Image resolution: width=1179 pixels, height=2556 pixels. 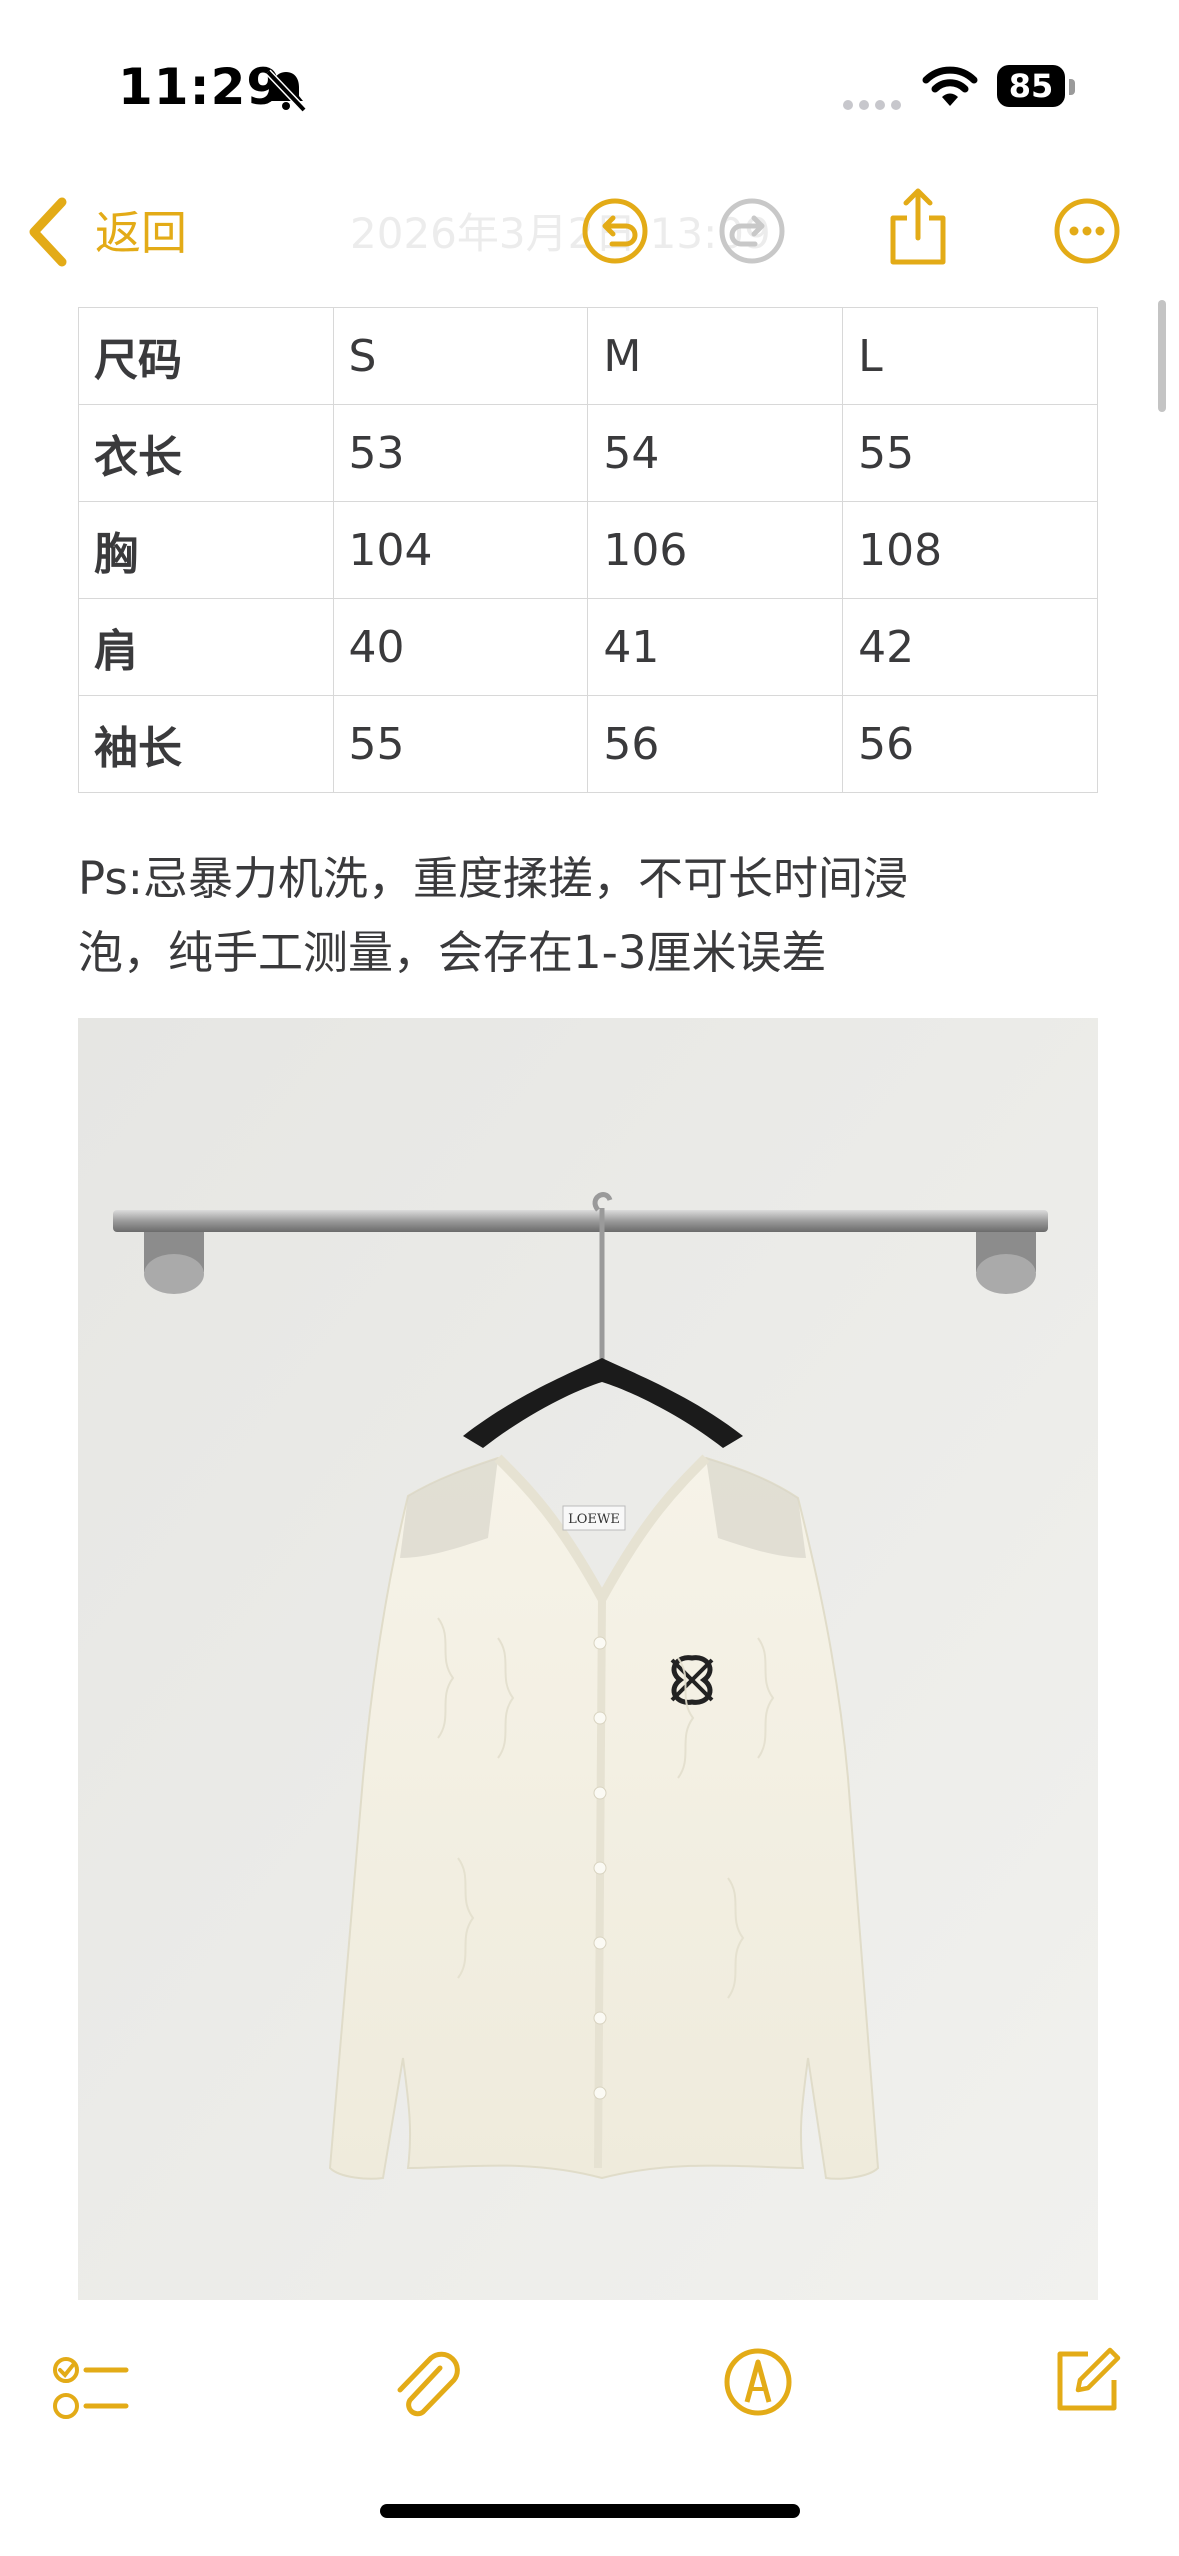 I want to click on navigation-bar: 返回 2026年3月2日 13:09, so click(x=589, y=235).